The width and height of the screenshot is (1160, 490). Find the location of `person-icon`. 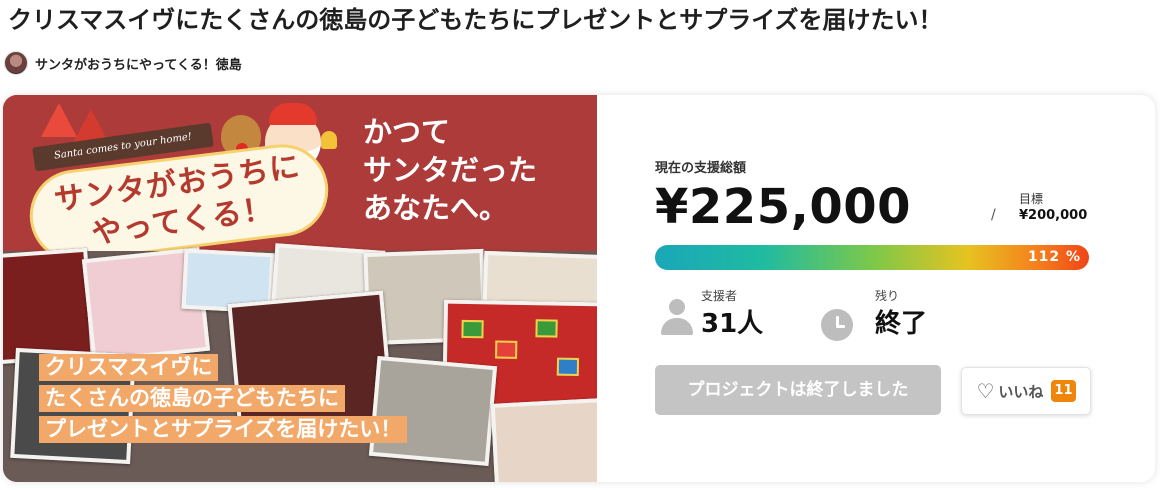

person-icon is located at coordinates (677, 317).